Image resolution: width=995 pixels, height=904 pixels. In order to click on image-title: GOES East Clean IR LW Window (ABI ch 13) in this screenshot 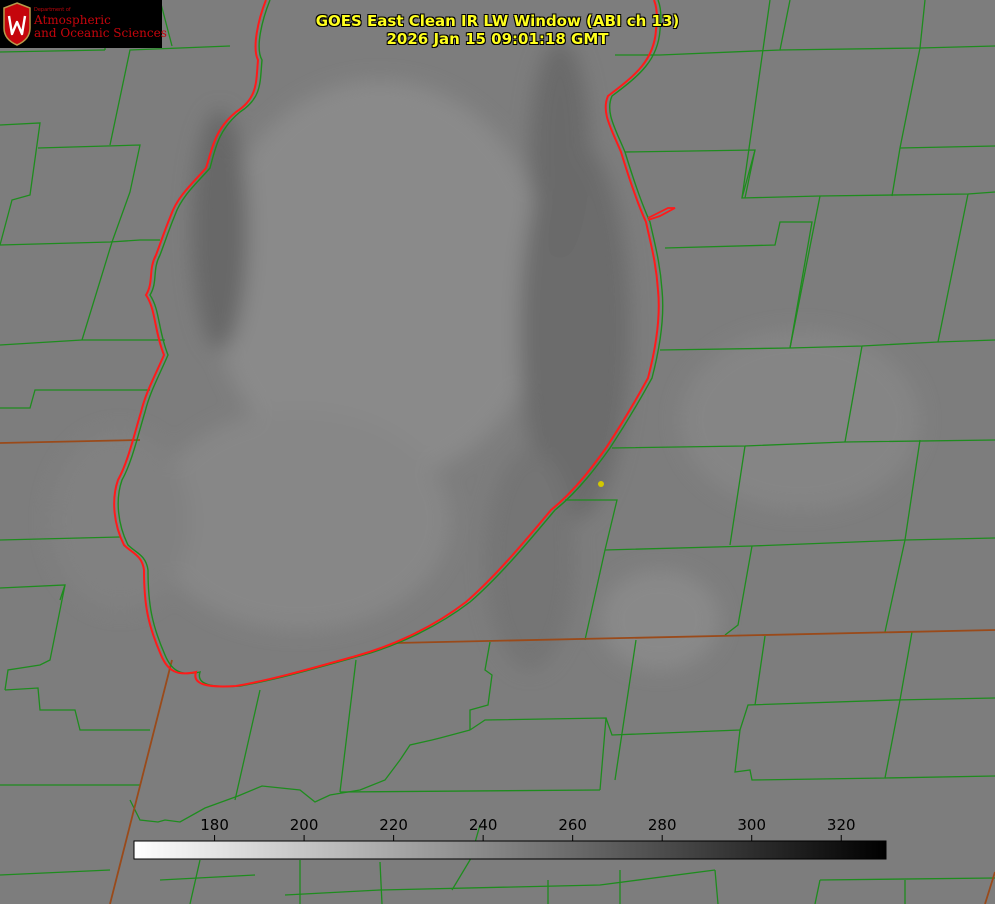, I will do `click(497, 21)`.